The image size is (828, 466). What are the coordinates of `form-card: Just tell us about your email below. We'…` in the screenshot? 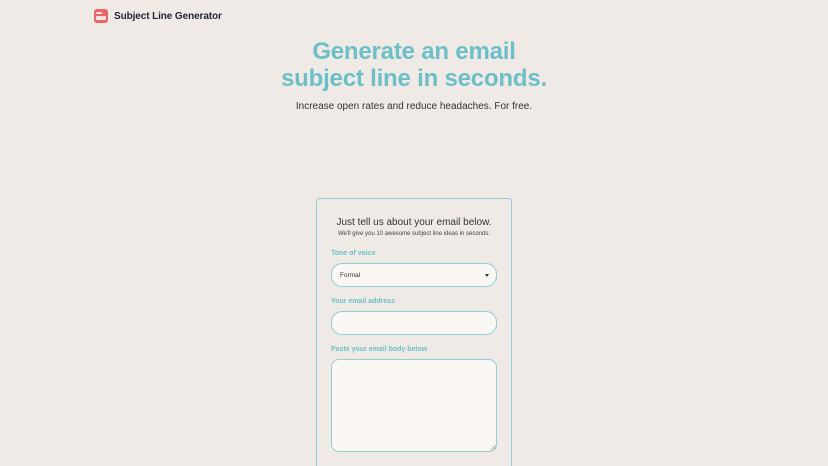 It's located at (414, 332).